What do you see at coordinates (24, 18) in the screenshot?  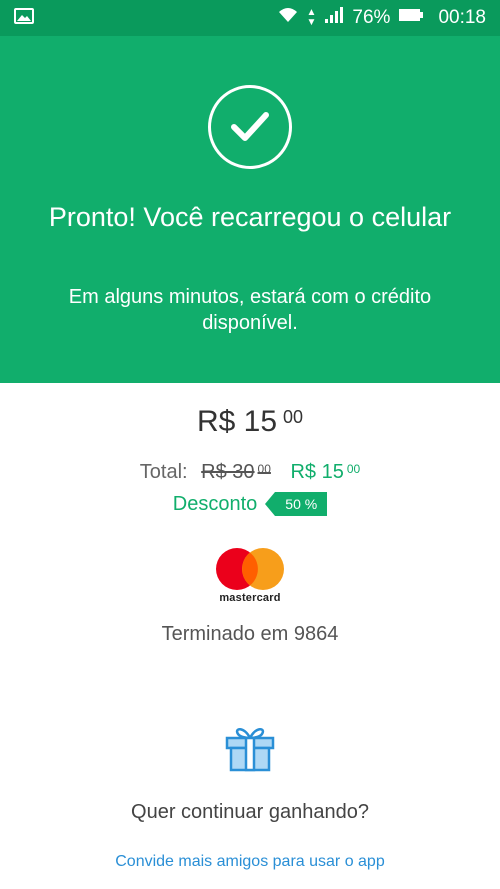 I see `image-icon` at bounding box center [24, 18].